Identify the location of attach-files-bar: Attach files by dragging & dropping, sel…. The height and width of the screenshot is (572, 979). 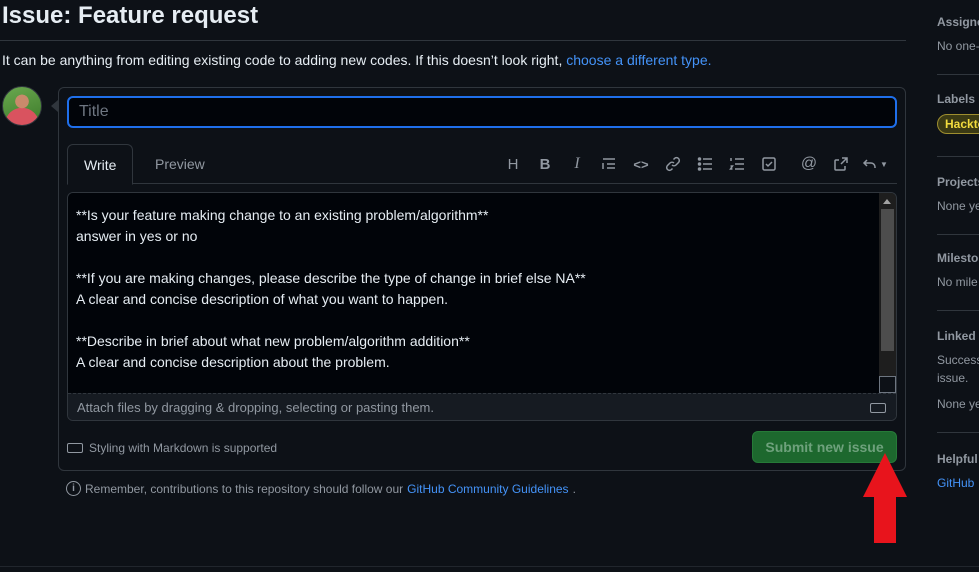
(482, 406).